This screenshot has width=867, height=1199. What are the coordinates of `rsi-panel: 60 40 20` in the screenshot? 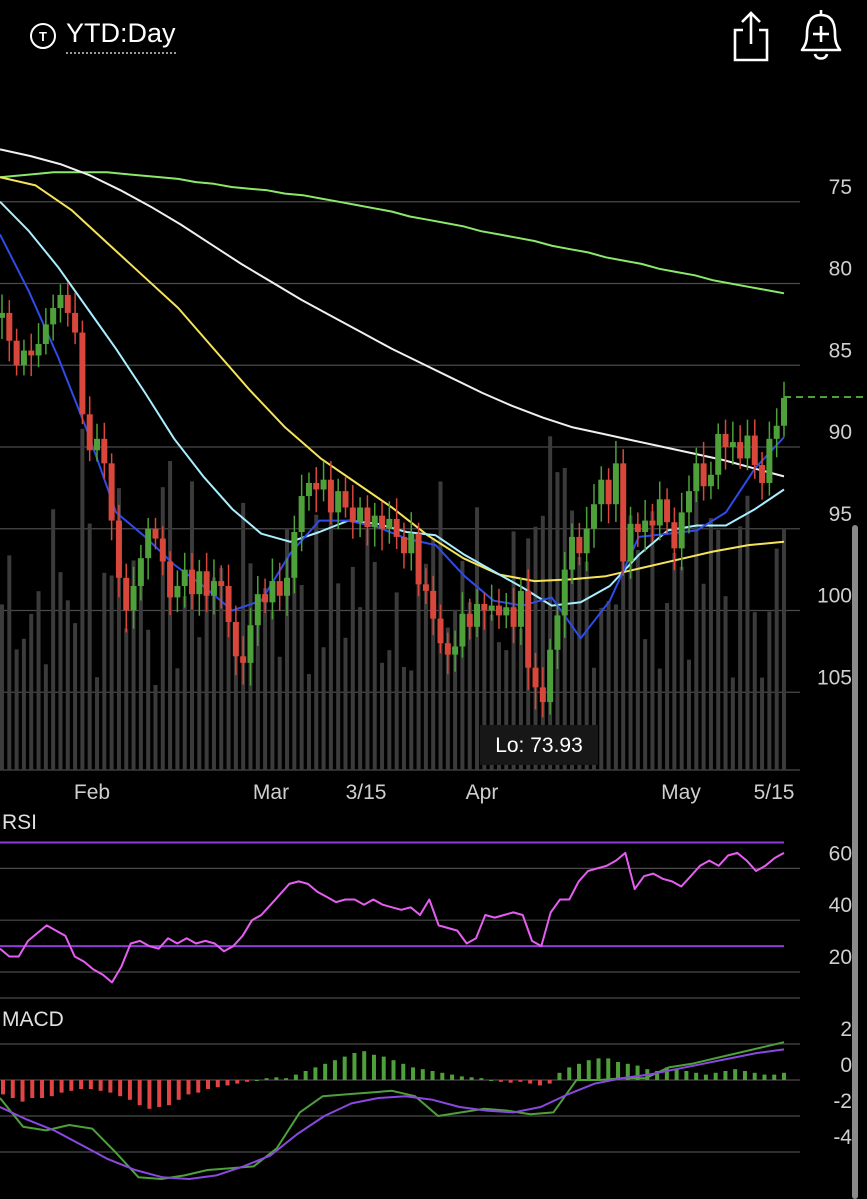 It's located at (426, 920).